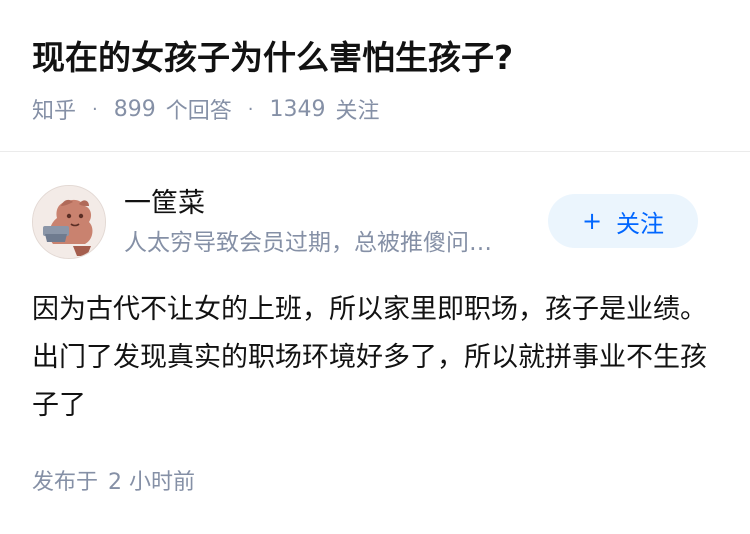 Image resolution: width=750 pixels, height=534 pixels. I want to click on avatar, so click(69, 222).